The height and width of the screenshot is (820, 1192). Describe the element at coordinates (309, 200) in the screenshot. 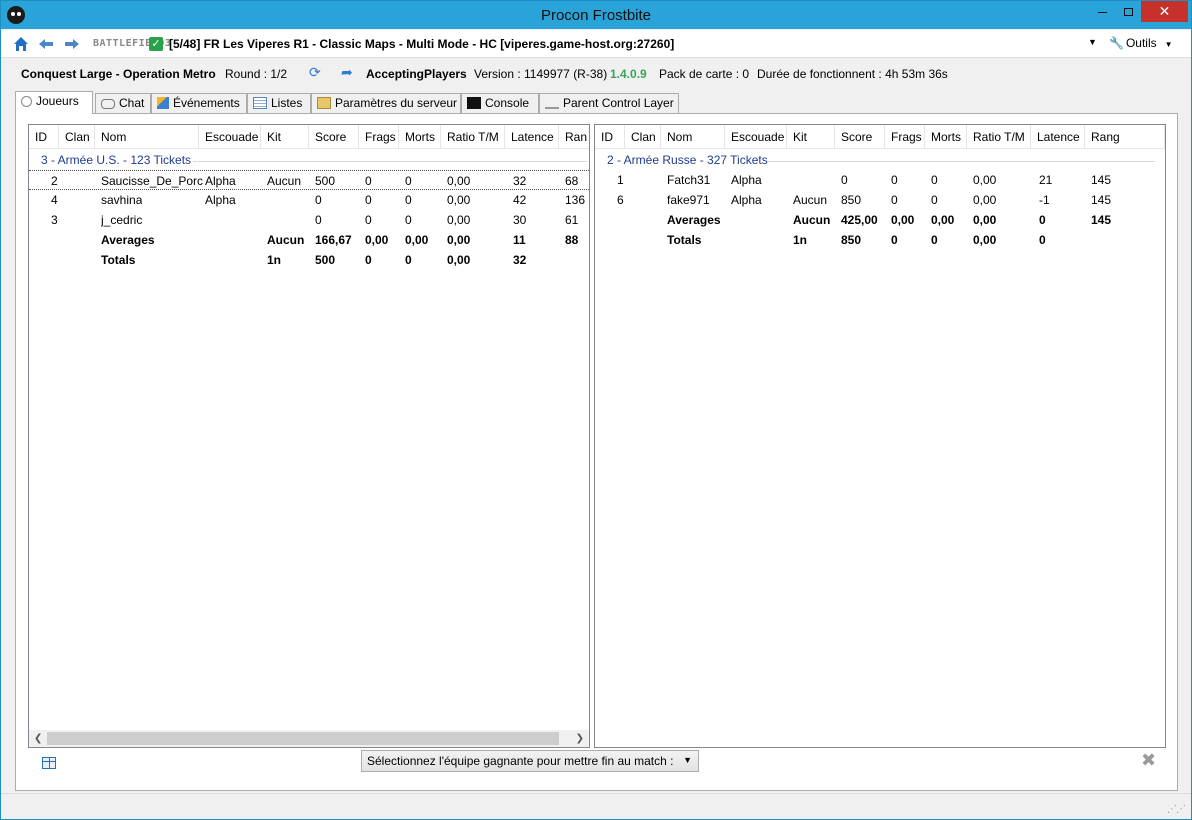

I see `table-row: 4 savhina Alpha 0 0 0 0,00 42 136` at that location.